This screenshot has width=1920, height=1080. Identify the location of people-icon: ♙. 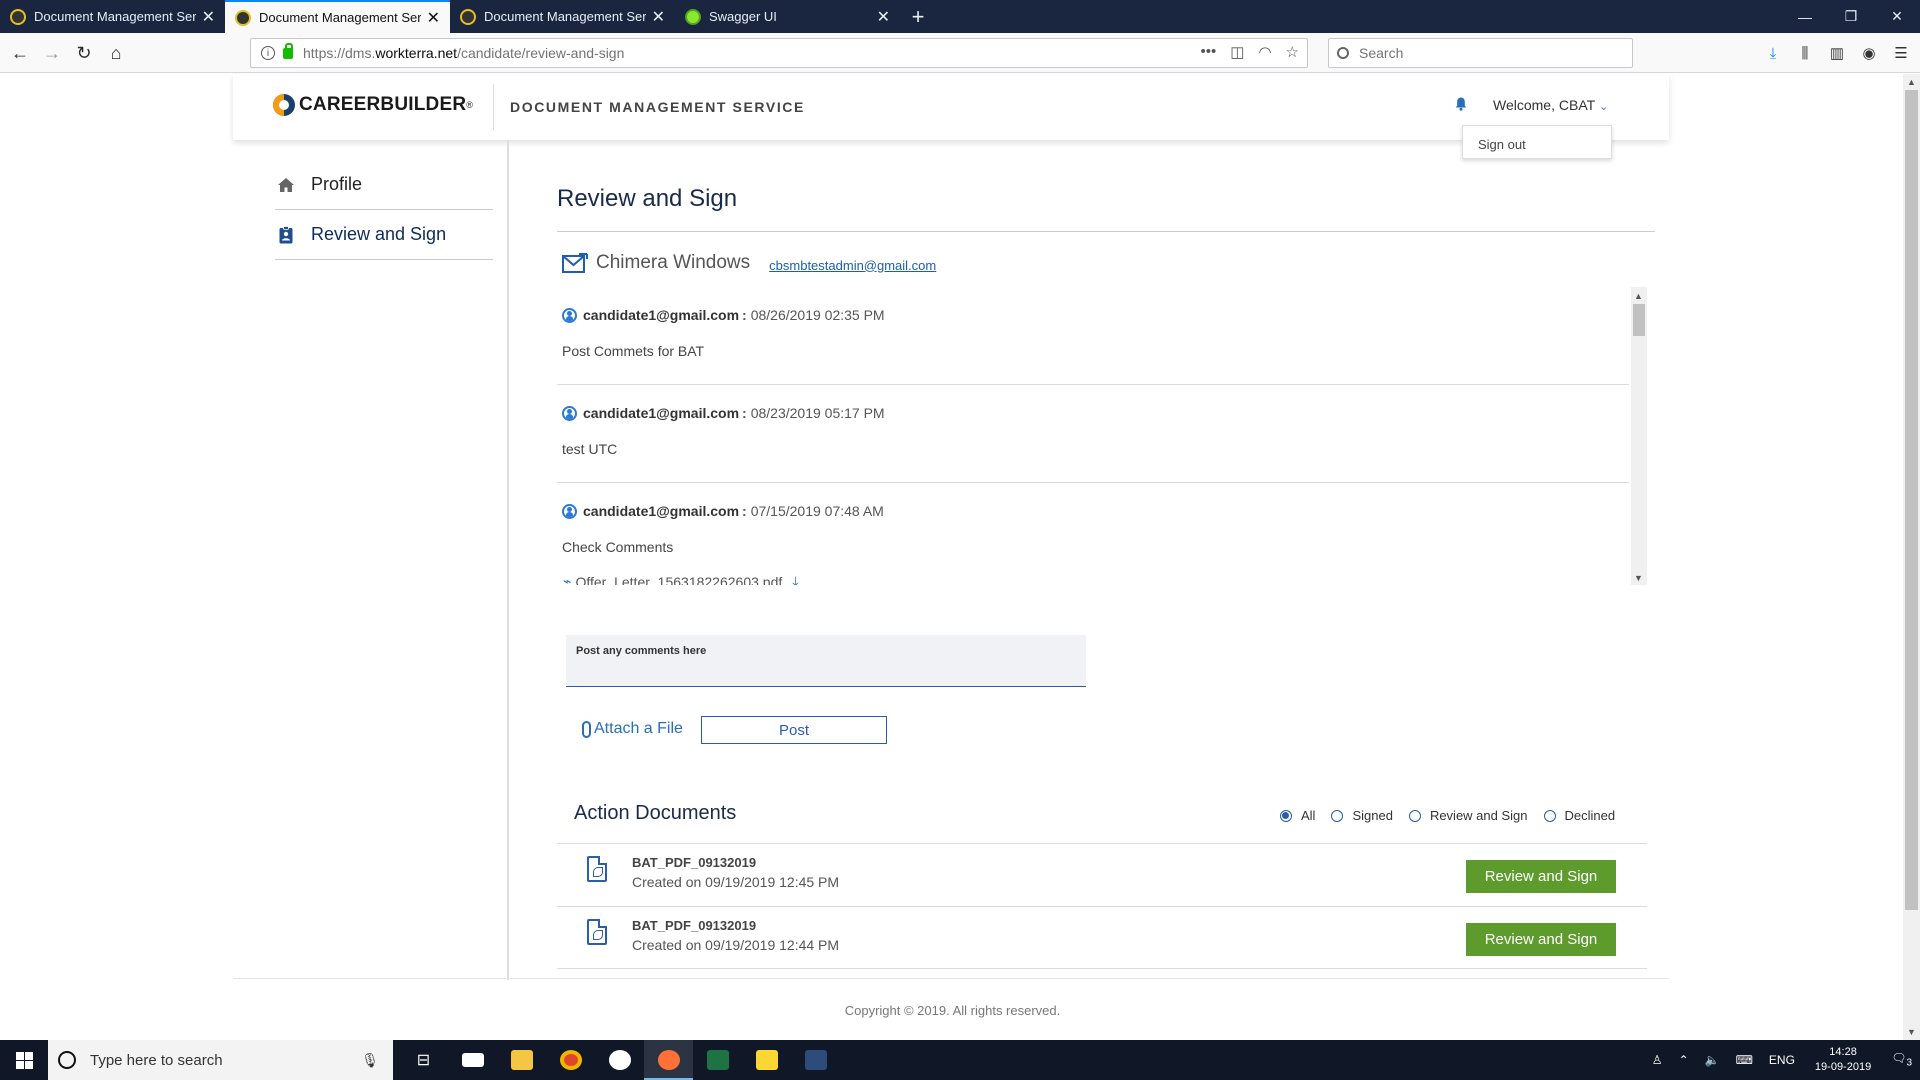
(1657, 1060).